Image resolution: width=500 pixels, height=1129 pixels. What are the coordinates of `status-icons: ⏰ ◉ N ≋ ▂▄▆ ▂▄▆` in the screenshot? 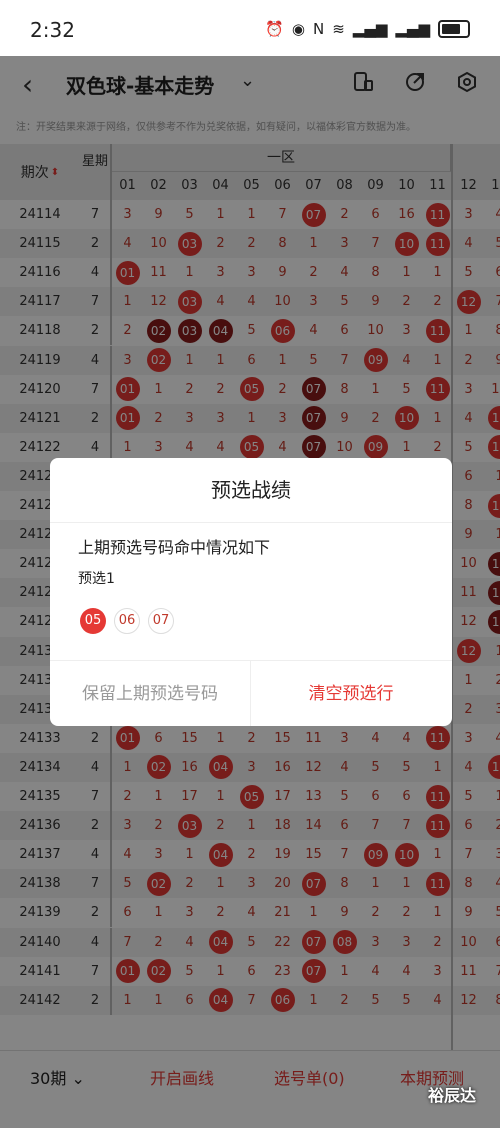 It's located at (367, 29).